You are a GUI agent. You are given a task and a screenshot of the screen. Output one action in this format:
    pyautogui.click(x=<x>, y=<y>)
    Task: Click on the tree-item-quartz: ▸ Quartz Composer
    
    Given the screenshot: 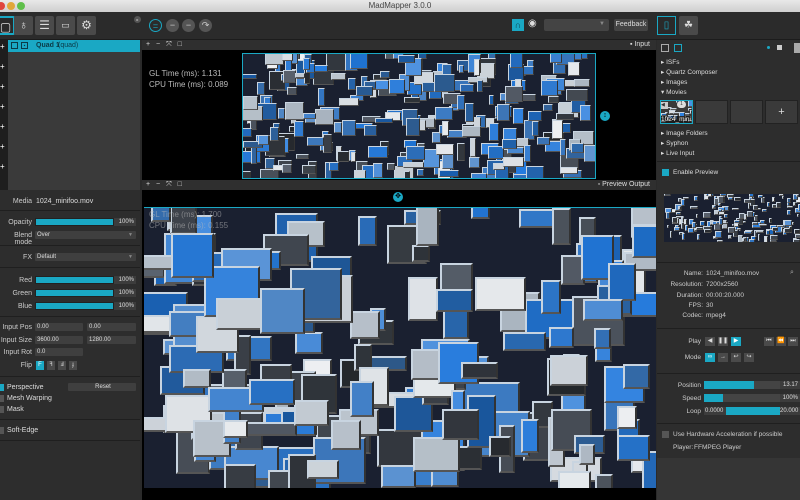 What is the action you would take?
    pyautogui.click(x=689, y=72)
    